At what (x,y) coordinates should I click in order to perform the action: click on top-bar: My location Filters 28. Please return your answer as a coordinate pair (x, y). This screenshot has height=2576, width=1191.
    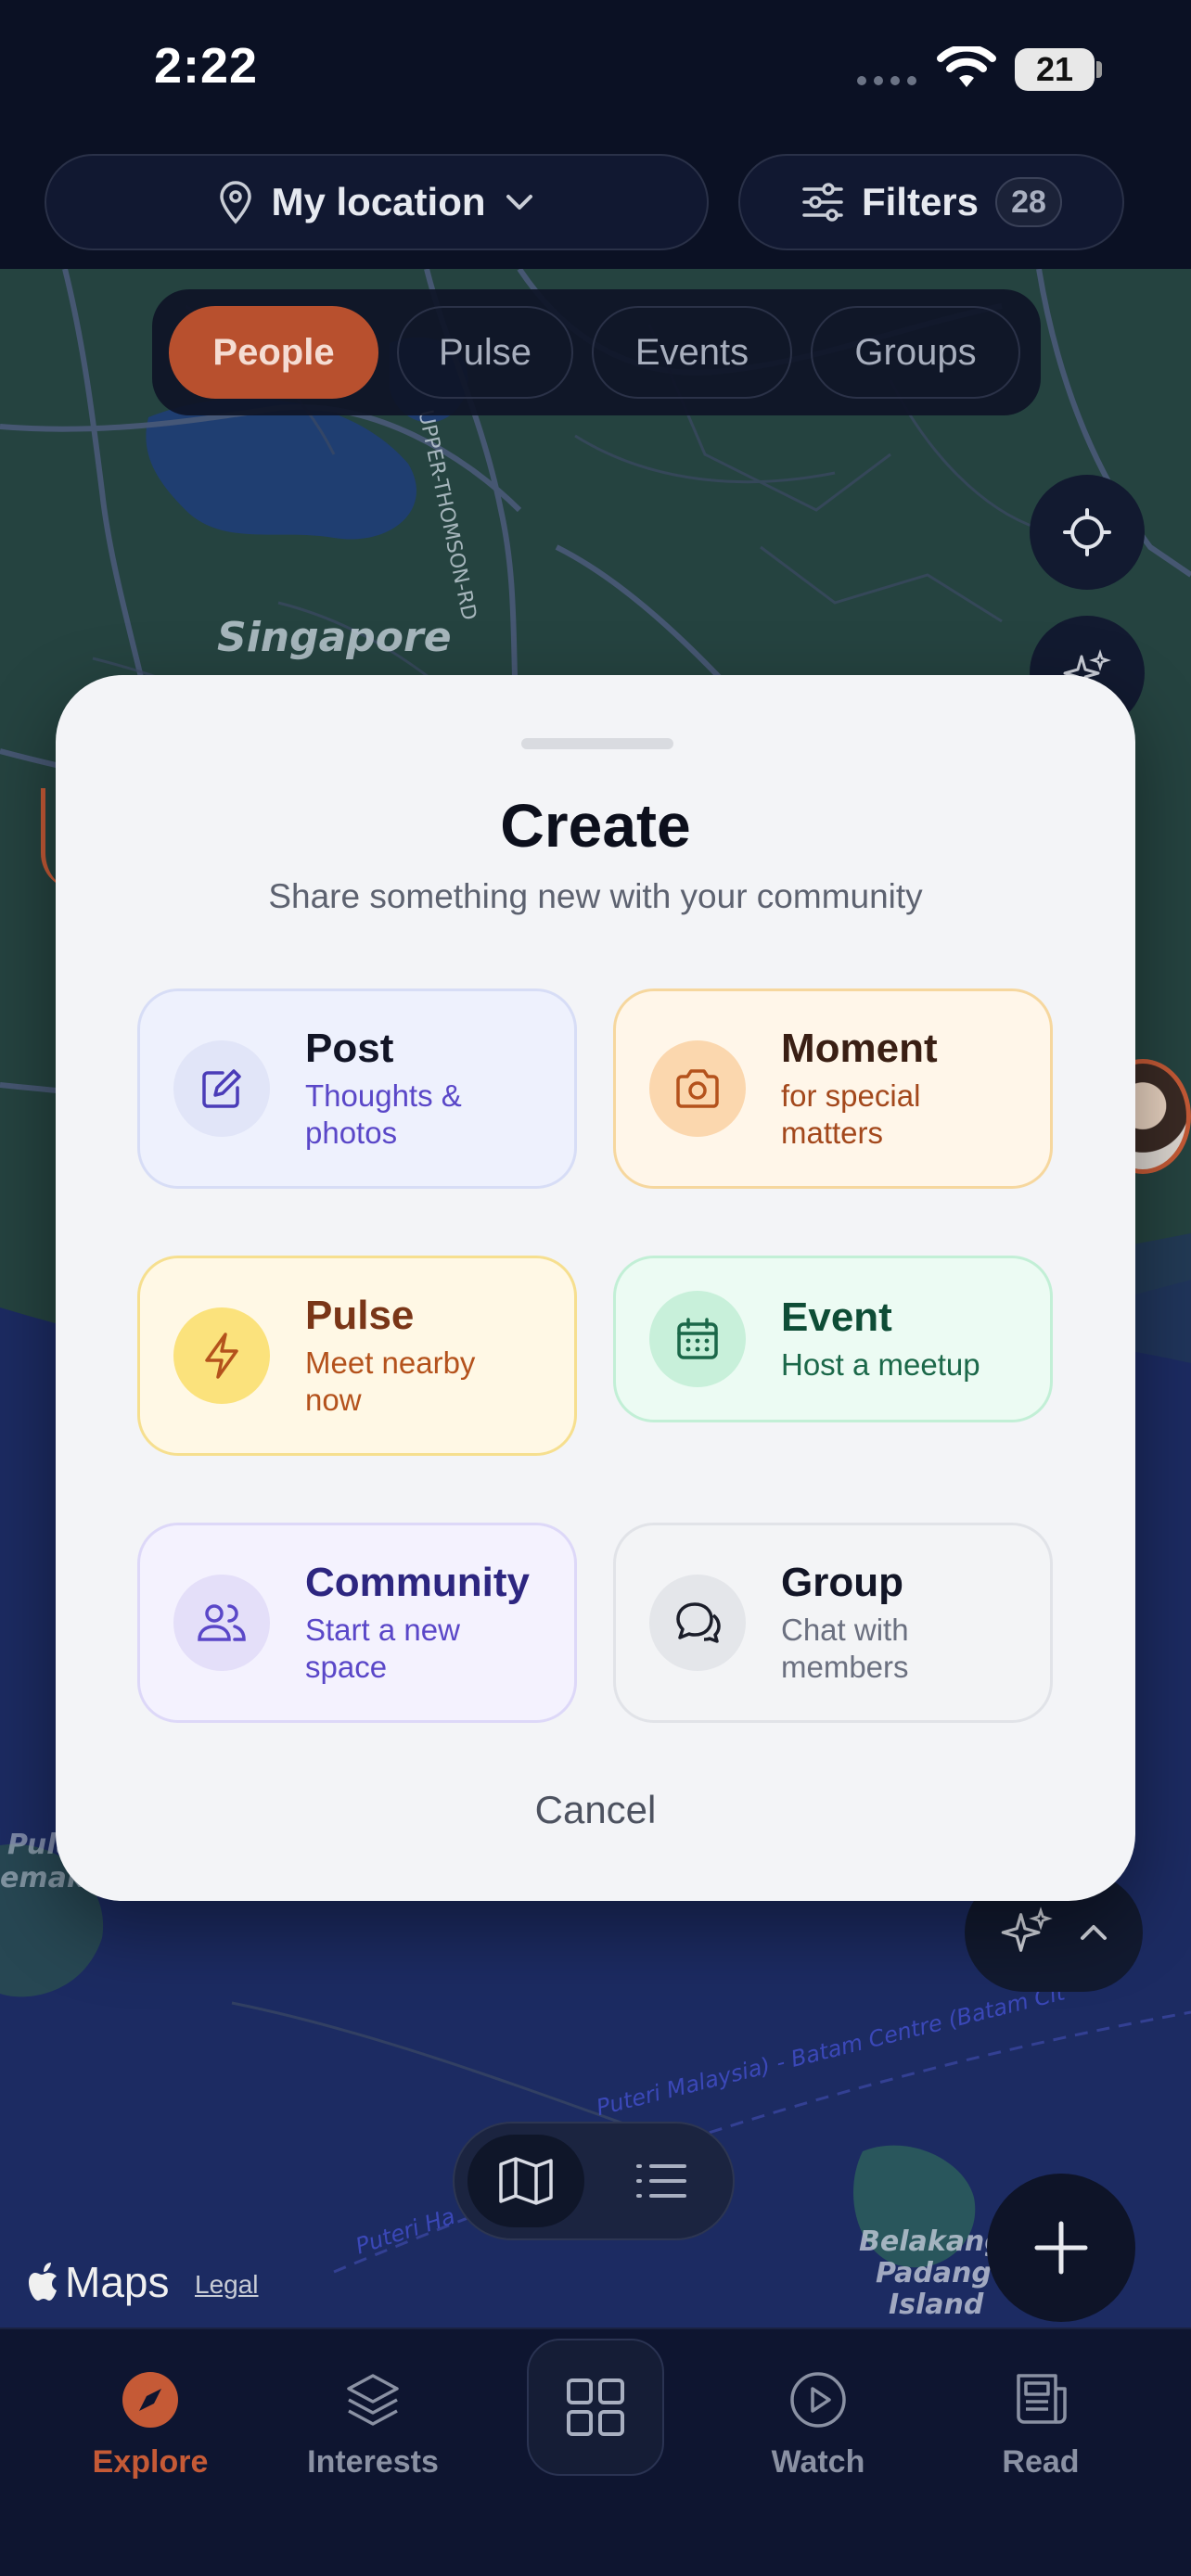
    Looking at the image, I should click on (595, 208).